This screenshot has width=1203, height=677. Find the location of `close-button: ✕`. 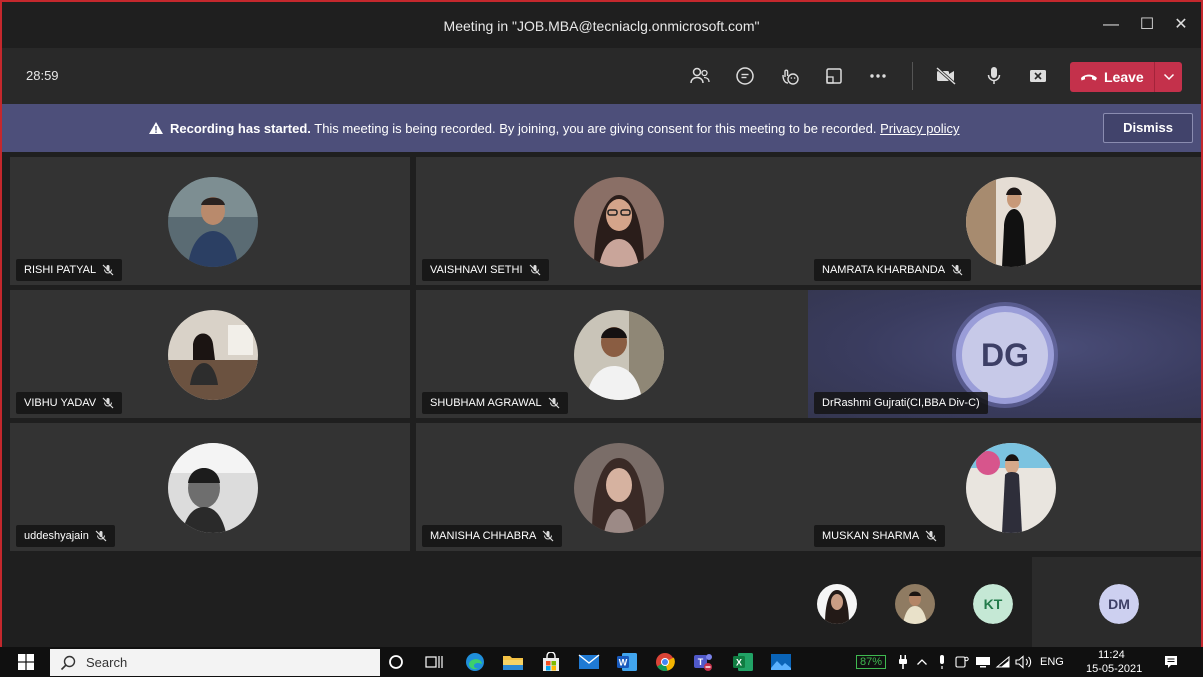

close-button: ✕ is located at coordinates (1181, 25).